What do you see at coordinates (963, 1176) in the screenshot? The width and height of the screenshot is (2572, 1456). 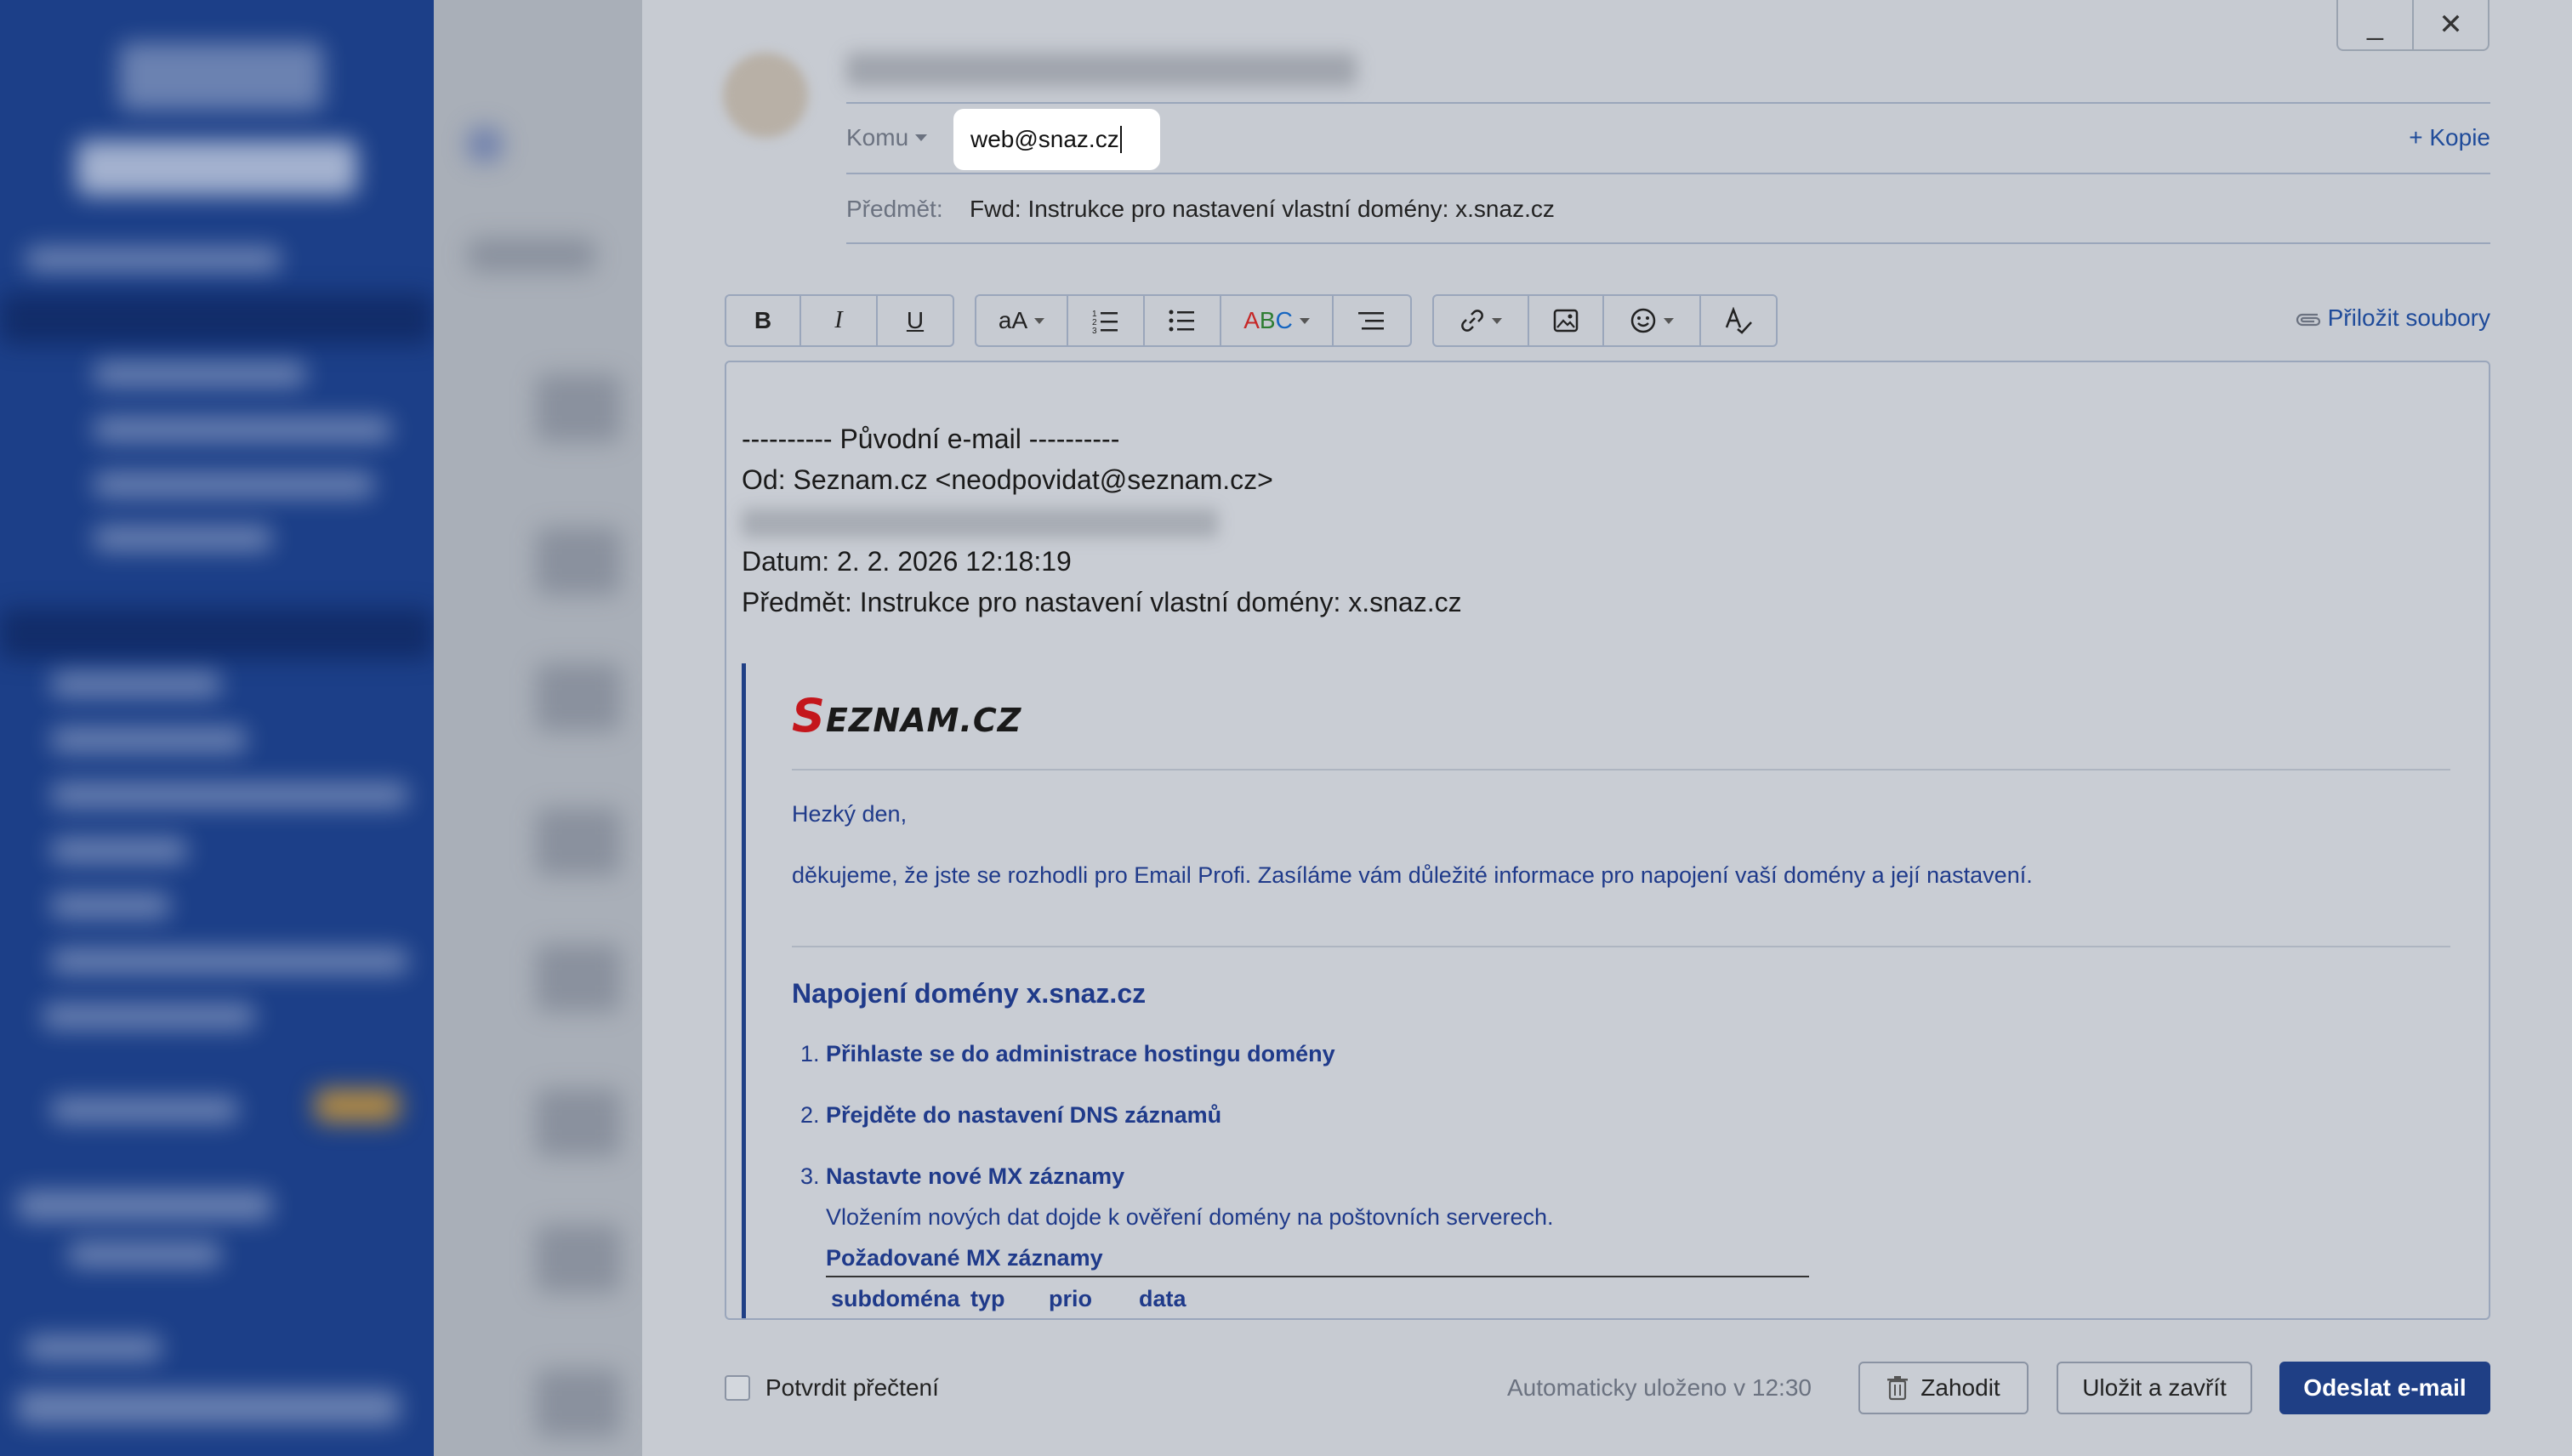 I see `step-item: 3. Nastavte nové MX záznamy` at bounding box center [963, 1176].